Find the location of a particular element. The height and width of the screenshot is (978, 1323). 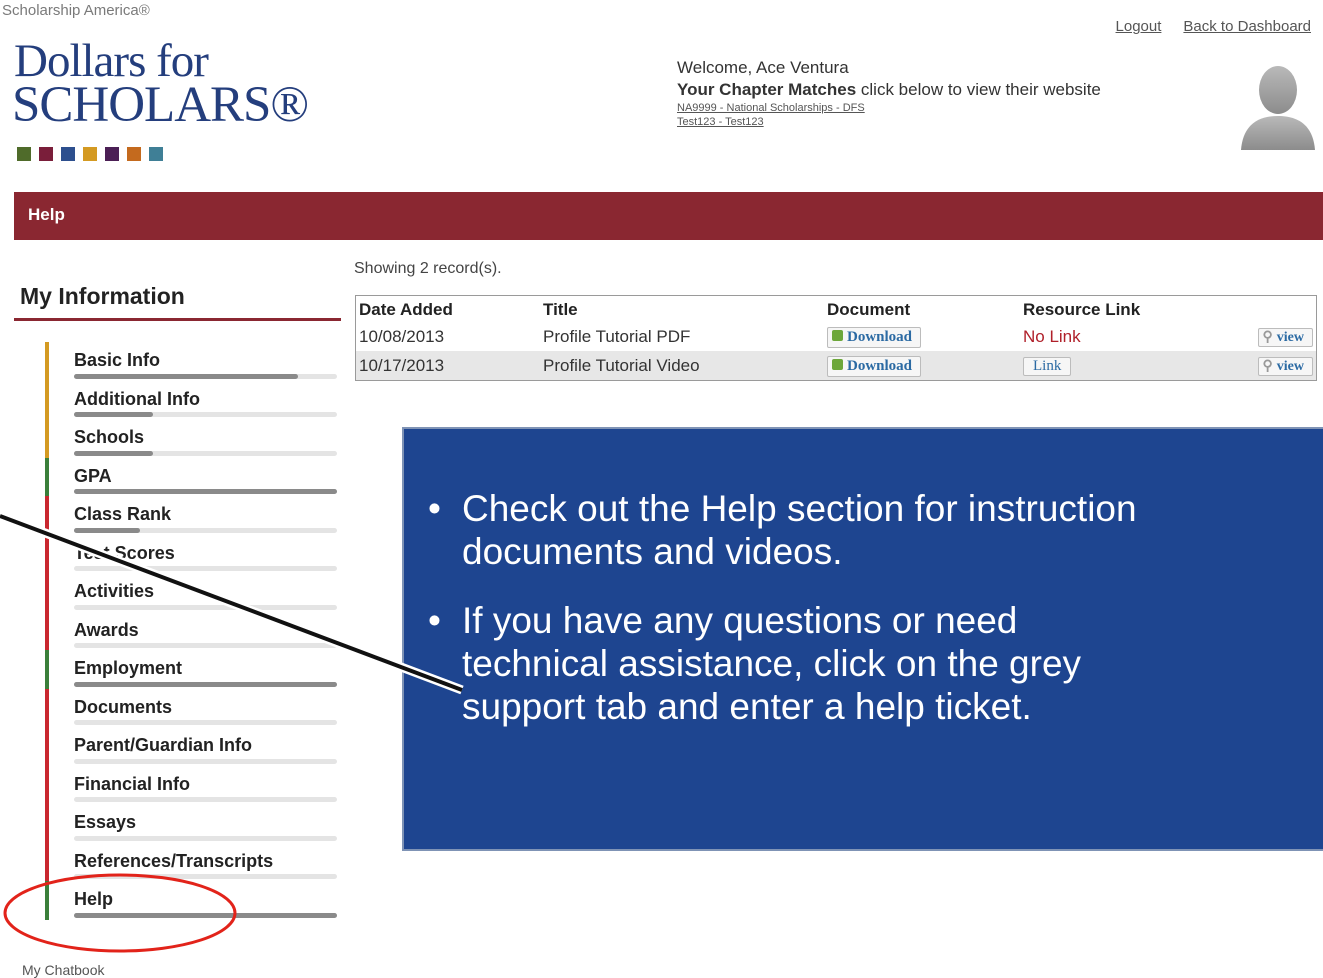

sidebar-item-activities: Activities is located at coordinates (193, 592).